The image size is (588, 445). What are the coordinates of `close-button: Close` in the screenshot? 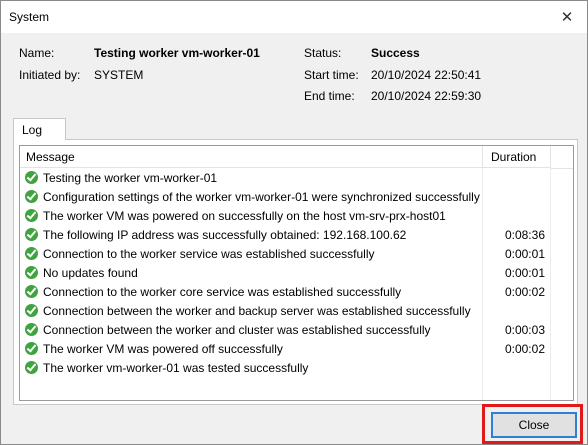 It's located at (534, 425).